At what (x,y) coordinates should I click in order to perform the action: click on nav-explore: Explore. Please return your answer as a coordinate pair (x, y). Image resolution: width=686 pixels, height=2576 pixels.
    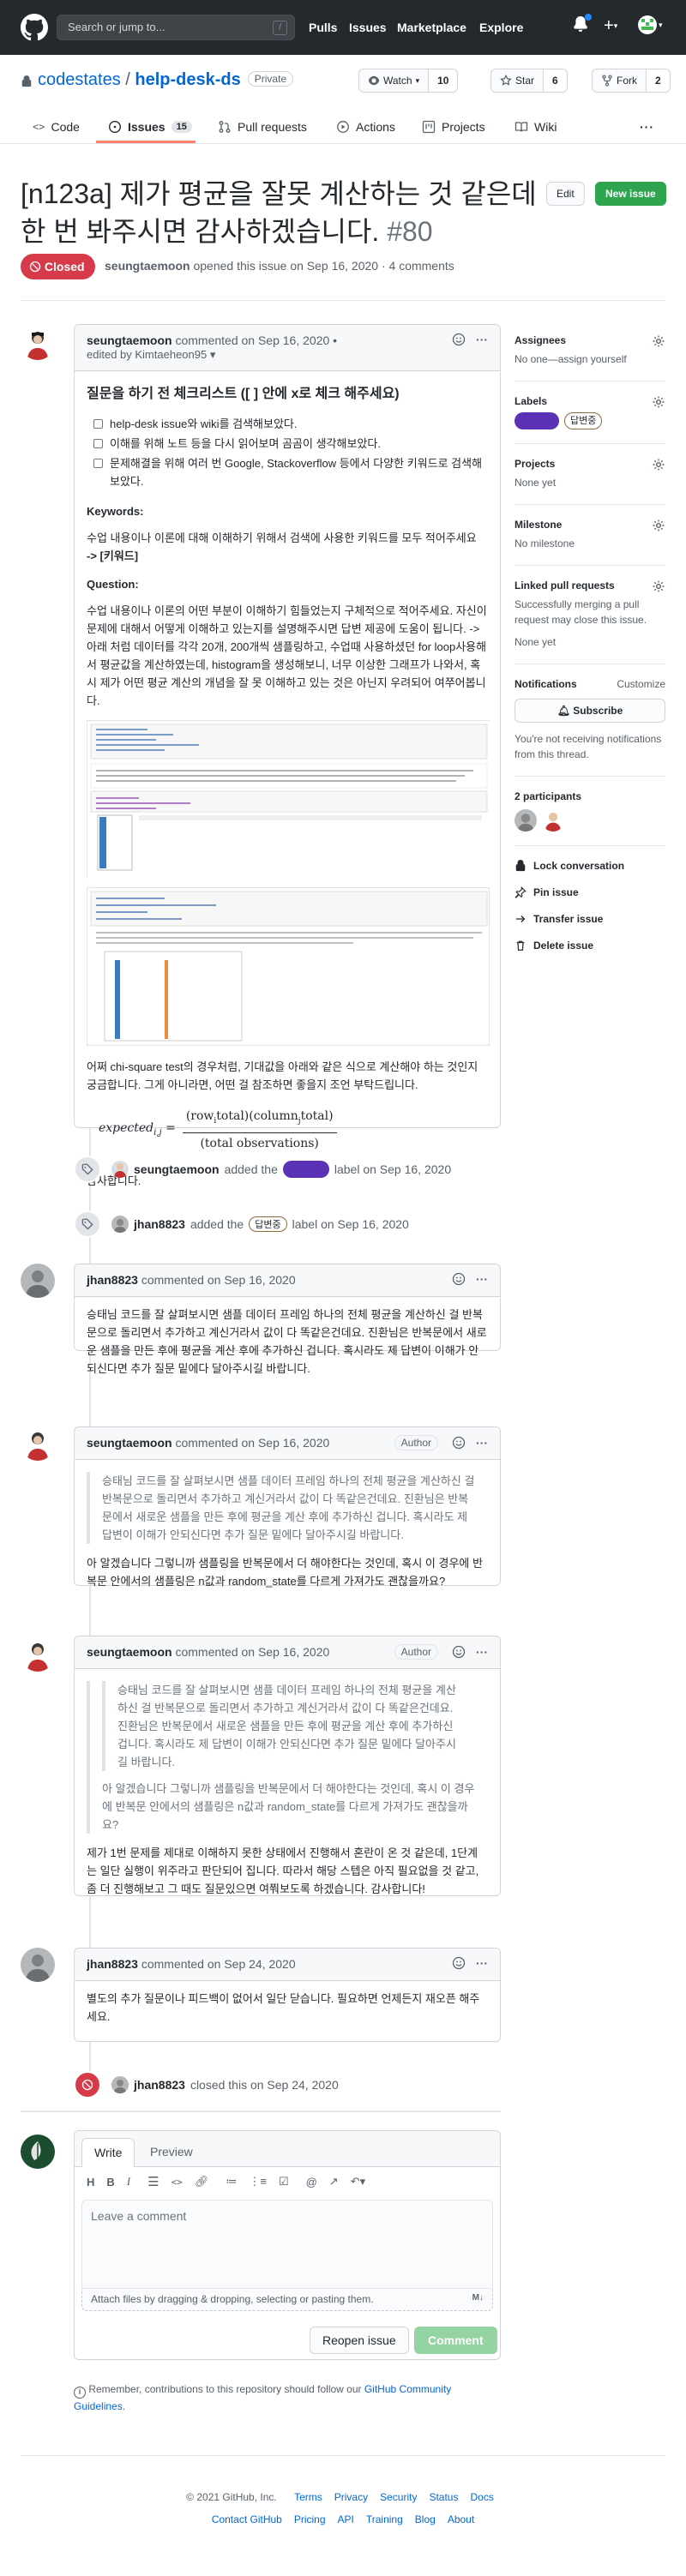
    Looking at the image, I should click on (501, 27).